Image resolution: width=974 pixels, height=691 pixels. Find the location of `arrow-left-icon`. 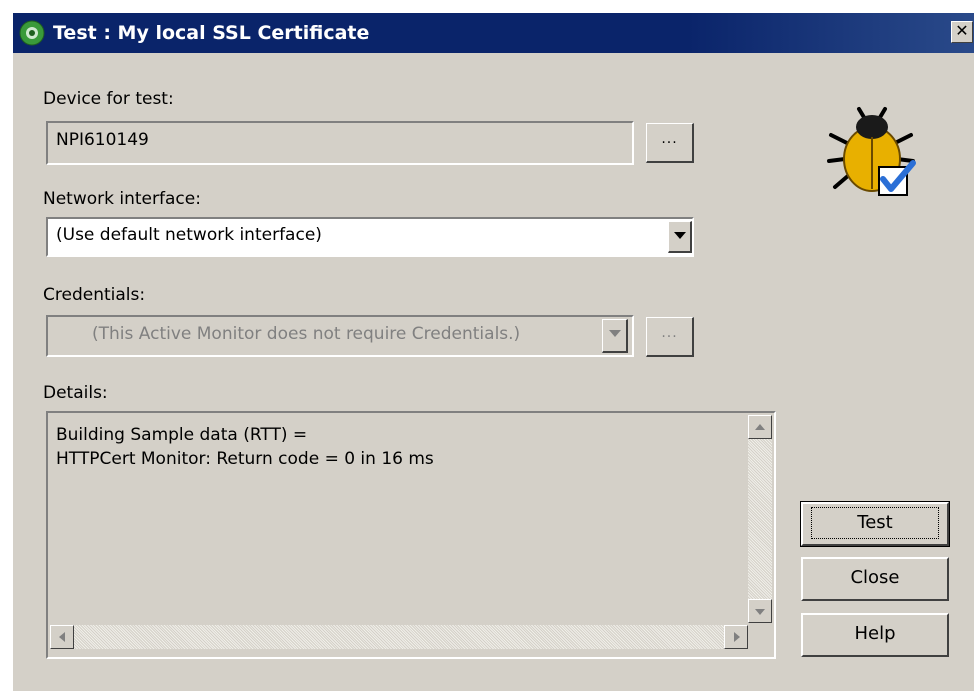

arrow-left-icon is located at coordinates (62, 637).